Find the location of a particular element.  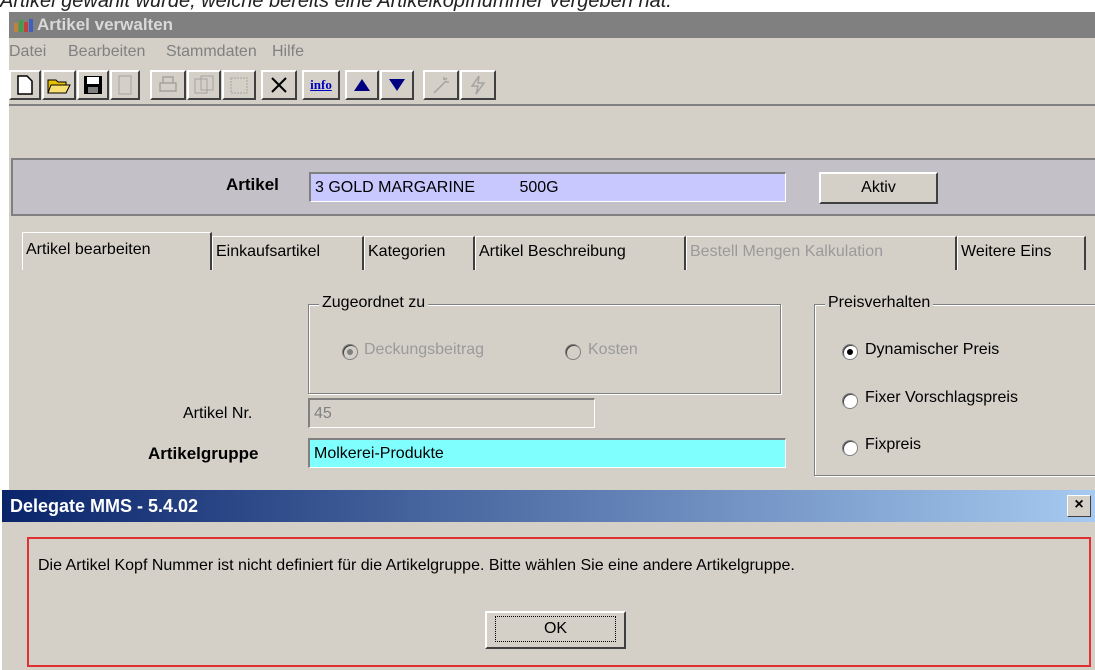

save-icon is located at coordinates (93, 85).